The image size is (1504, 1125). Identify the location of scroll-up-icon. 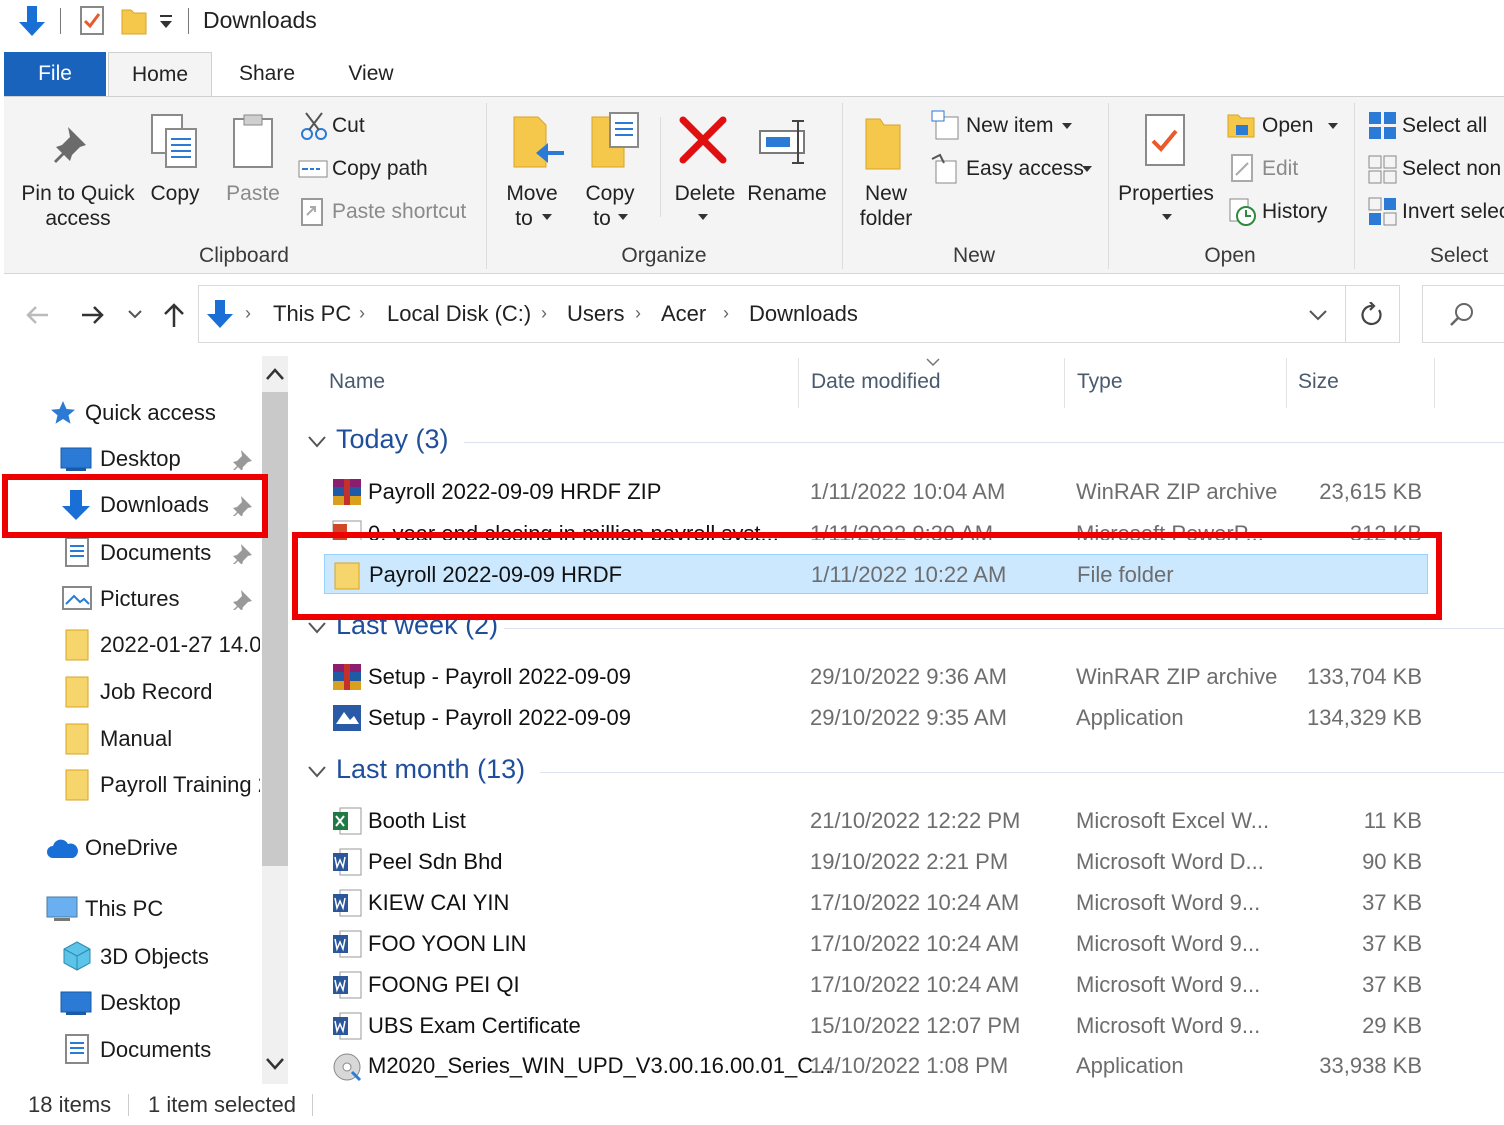
(275, 374).